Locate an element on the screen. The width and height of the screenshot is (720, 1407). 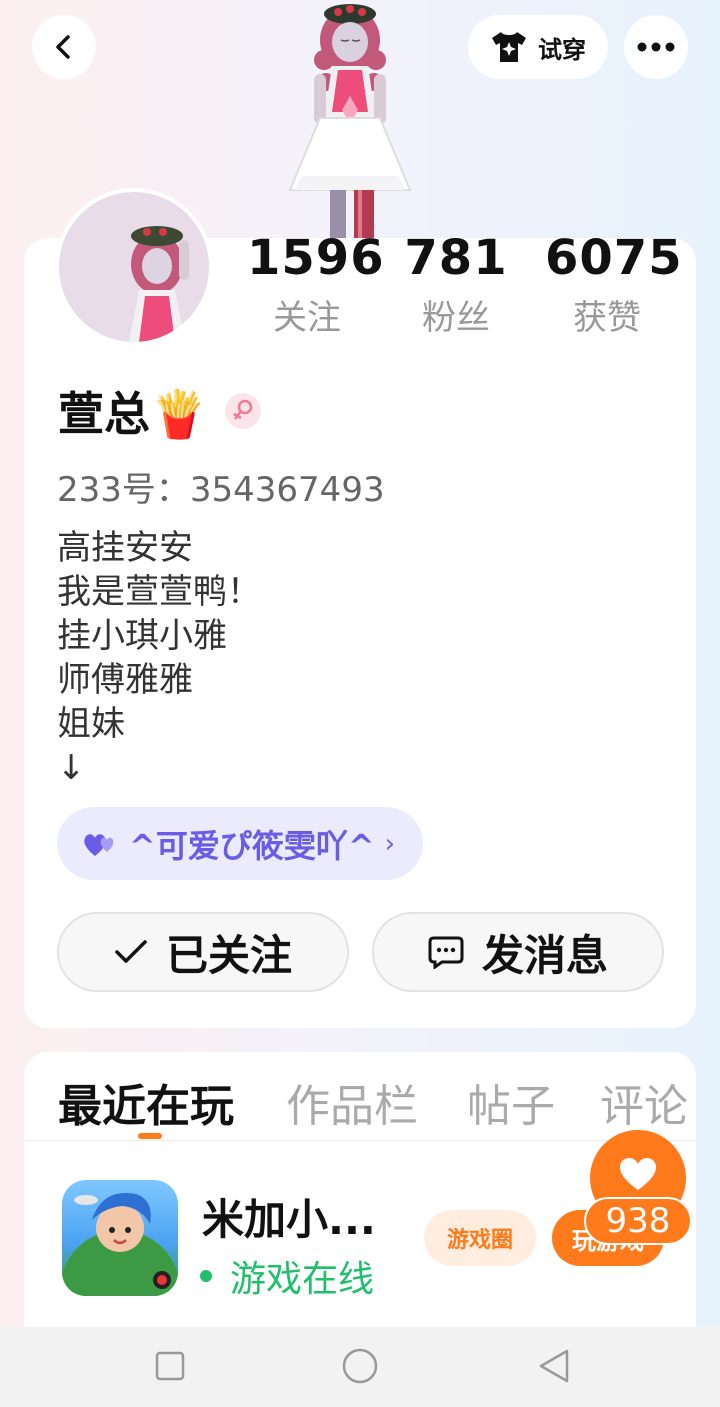
chat-bubble-icon is located at coordinates (446, 952).